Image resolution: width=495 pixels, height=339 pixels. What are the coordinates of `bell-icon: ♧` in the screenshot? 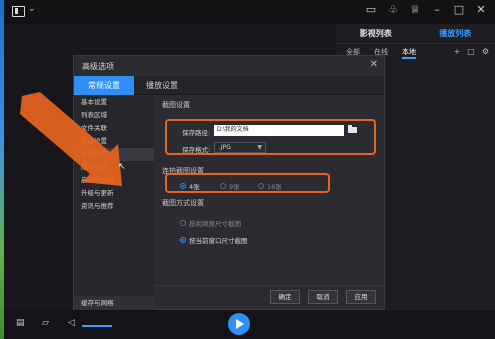 It's located at (393, 9).